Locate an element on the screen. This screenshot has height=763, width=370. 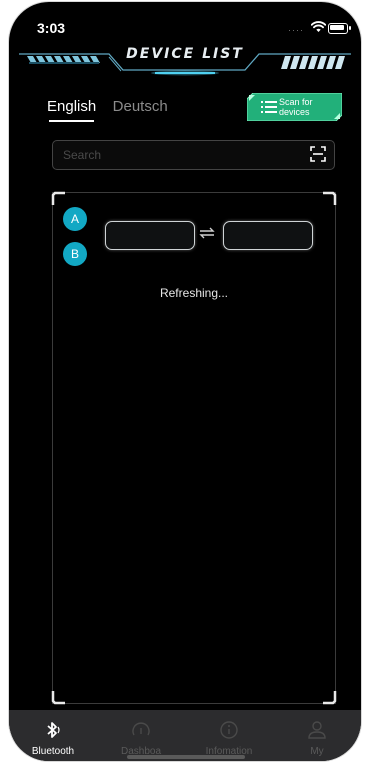
status-time: 3:03 is located at coordinates (51, 28).